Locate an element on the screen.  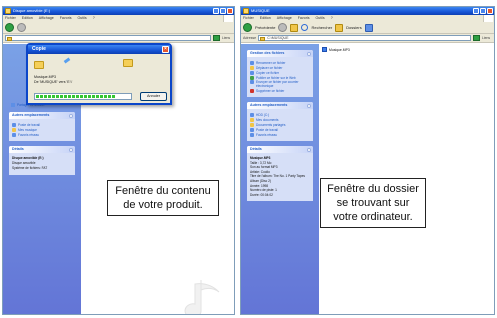
flying-document-icon is located at coordinates (67, 60).